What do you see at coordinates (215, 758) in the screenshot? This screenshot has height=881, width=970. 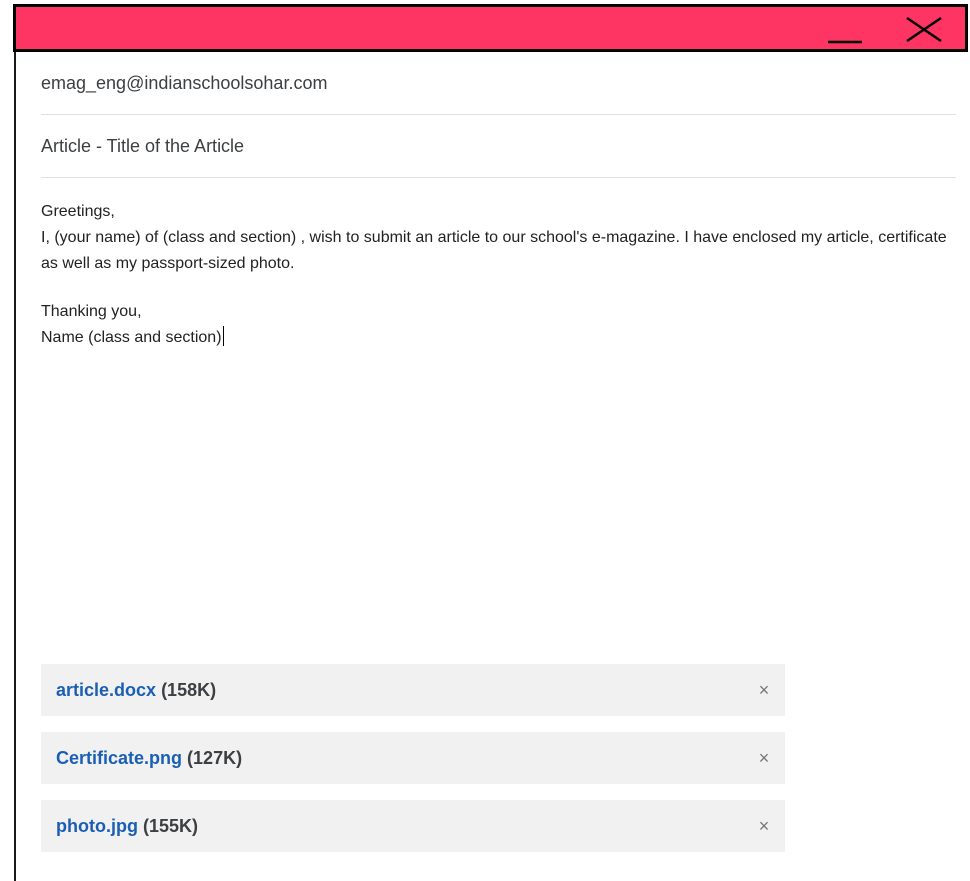 I see `attachment-size: (127K)` at bounding box center [215, 758].